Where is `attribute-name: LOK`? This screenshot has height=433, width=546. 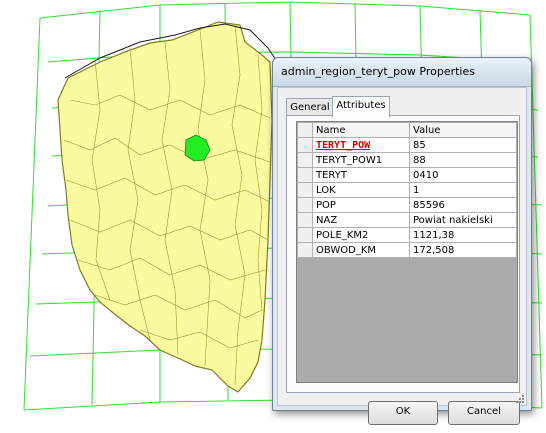
attribute-name: LOK is located at coordinates (361, 190).